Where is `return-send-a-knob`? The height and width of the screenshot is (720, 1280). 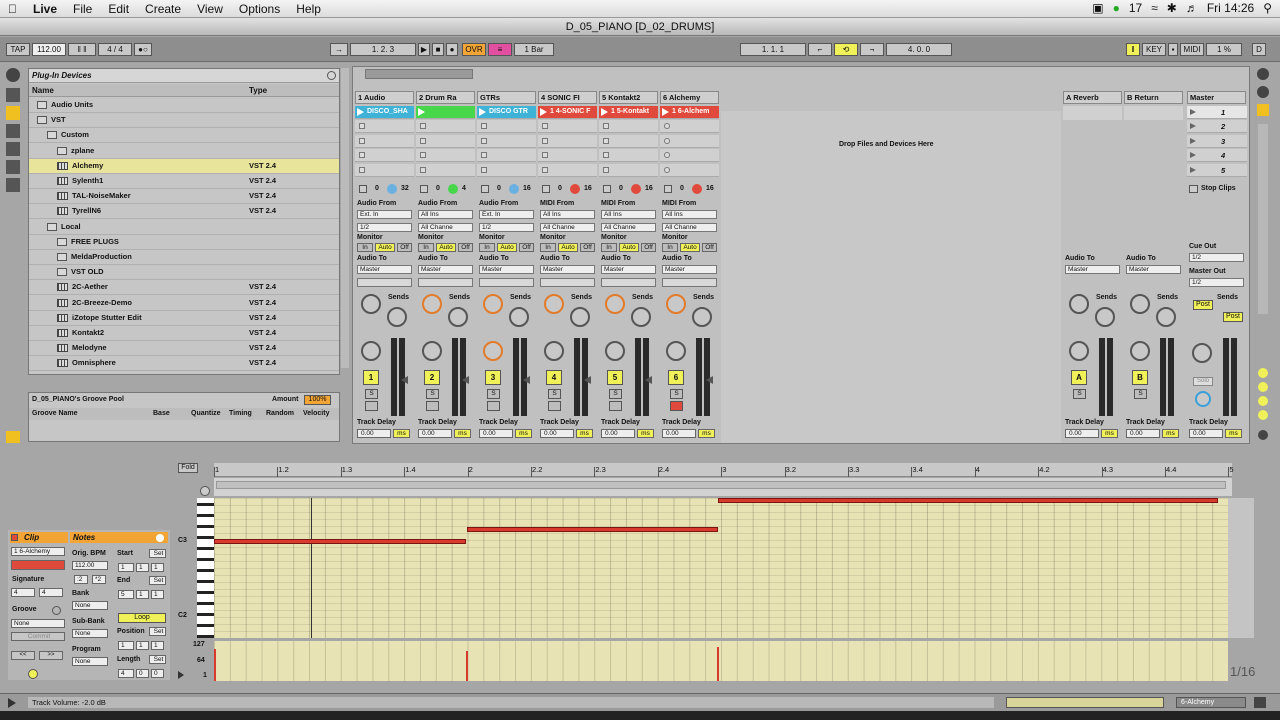
return-send-a-knob is located at coordinates (1079, 304).